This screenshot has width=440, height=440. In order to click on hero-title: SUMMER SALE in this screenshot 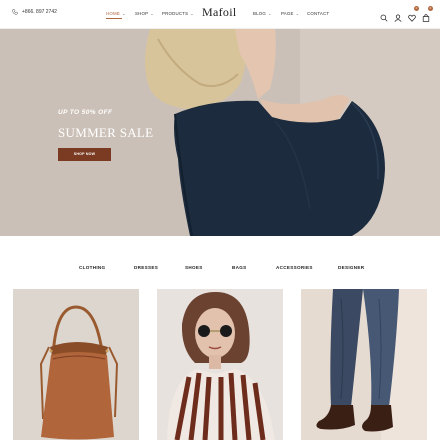, I will do `click(106, 132)`.